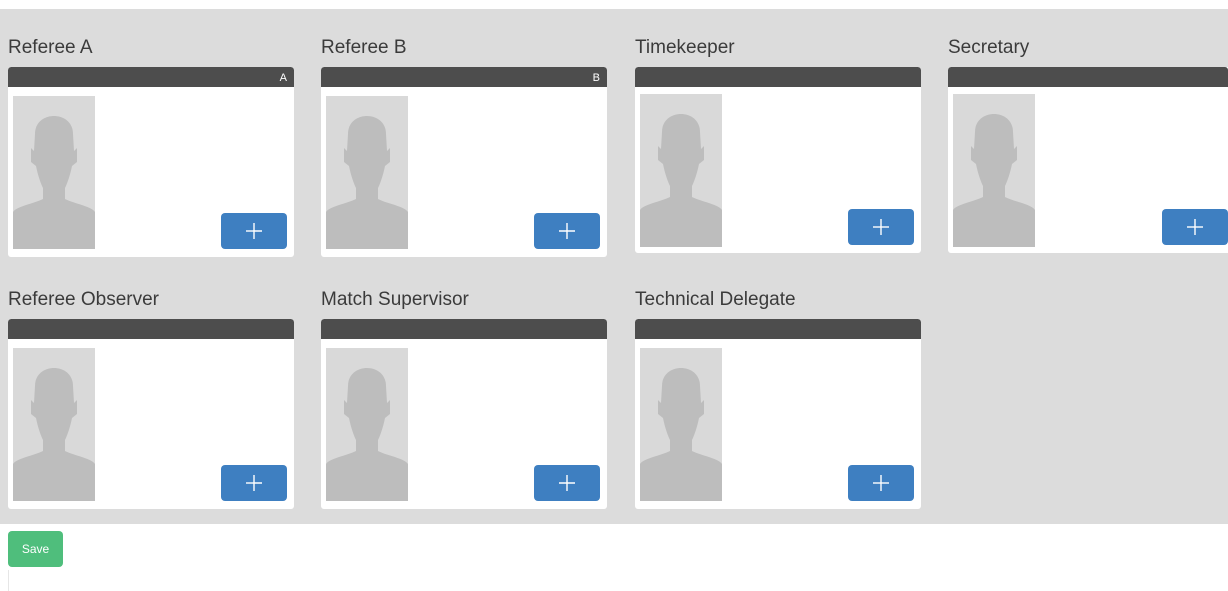  What do you see at coordinates (35, 549) in the screenshot?
I see `save-button: Save` at bounding box center [35, 549].